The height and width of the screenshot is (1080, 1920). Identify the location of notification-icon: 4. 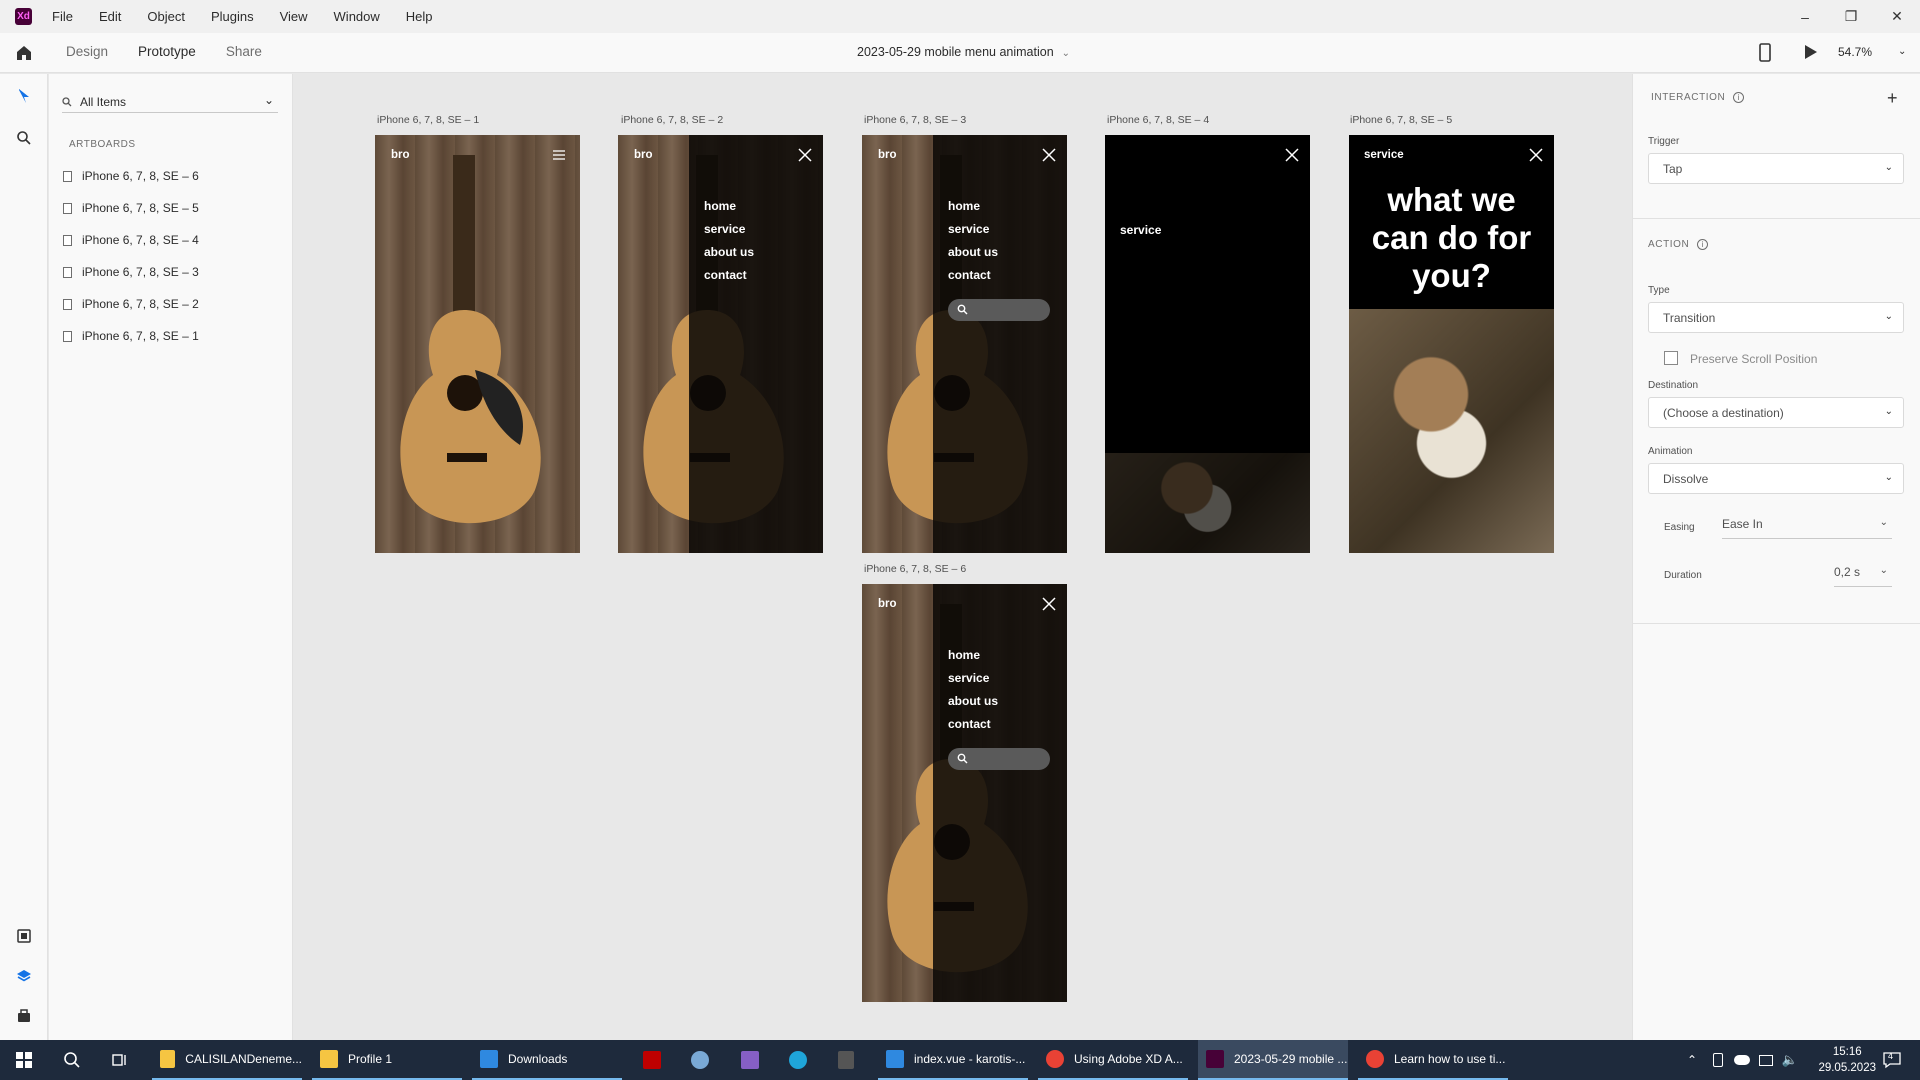
(1892, 1060).